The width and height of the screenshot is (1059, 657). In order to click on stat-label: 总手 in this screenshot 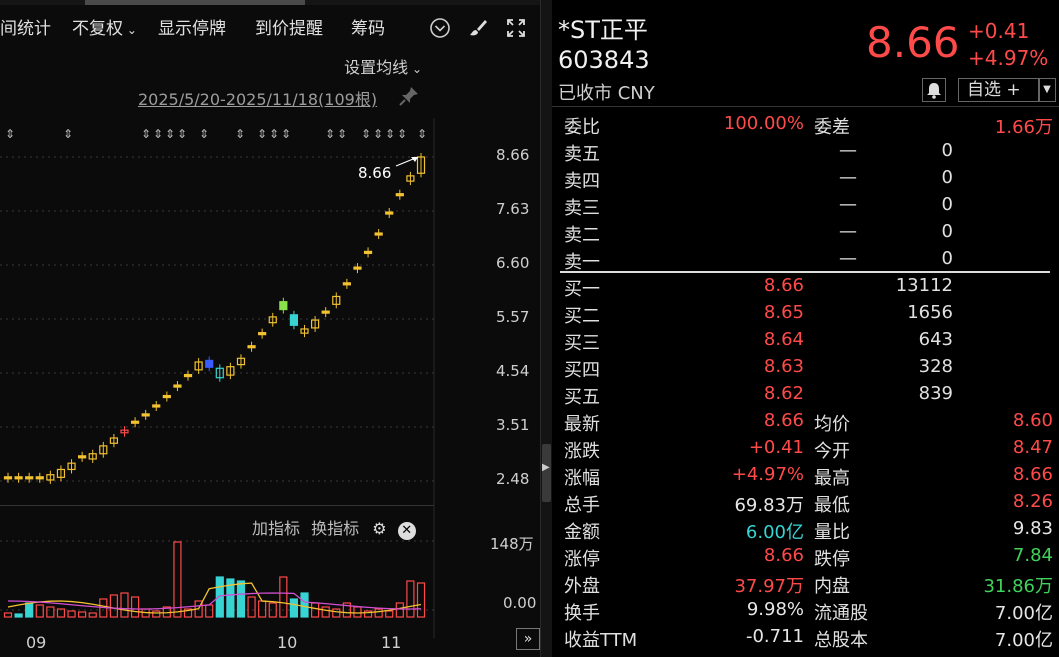, I will do `click(582, 505)`.